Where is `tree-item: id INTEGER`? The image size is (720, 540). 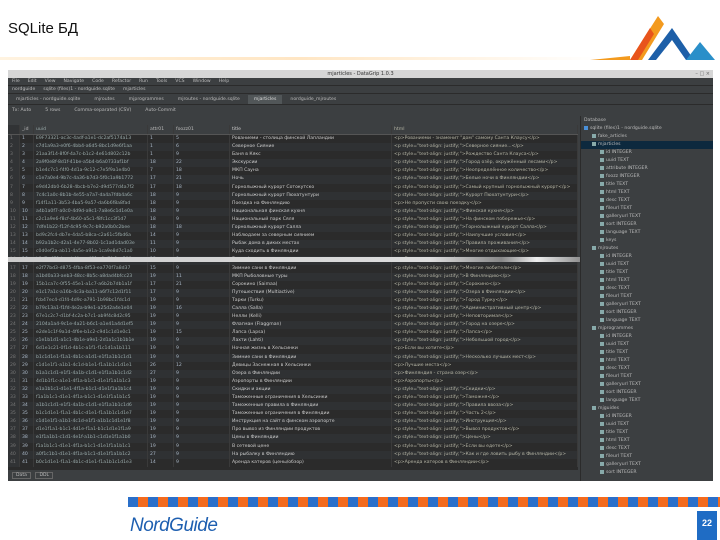
tree-item: id INTEGER is located at coordinates (647, 417).